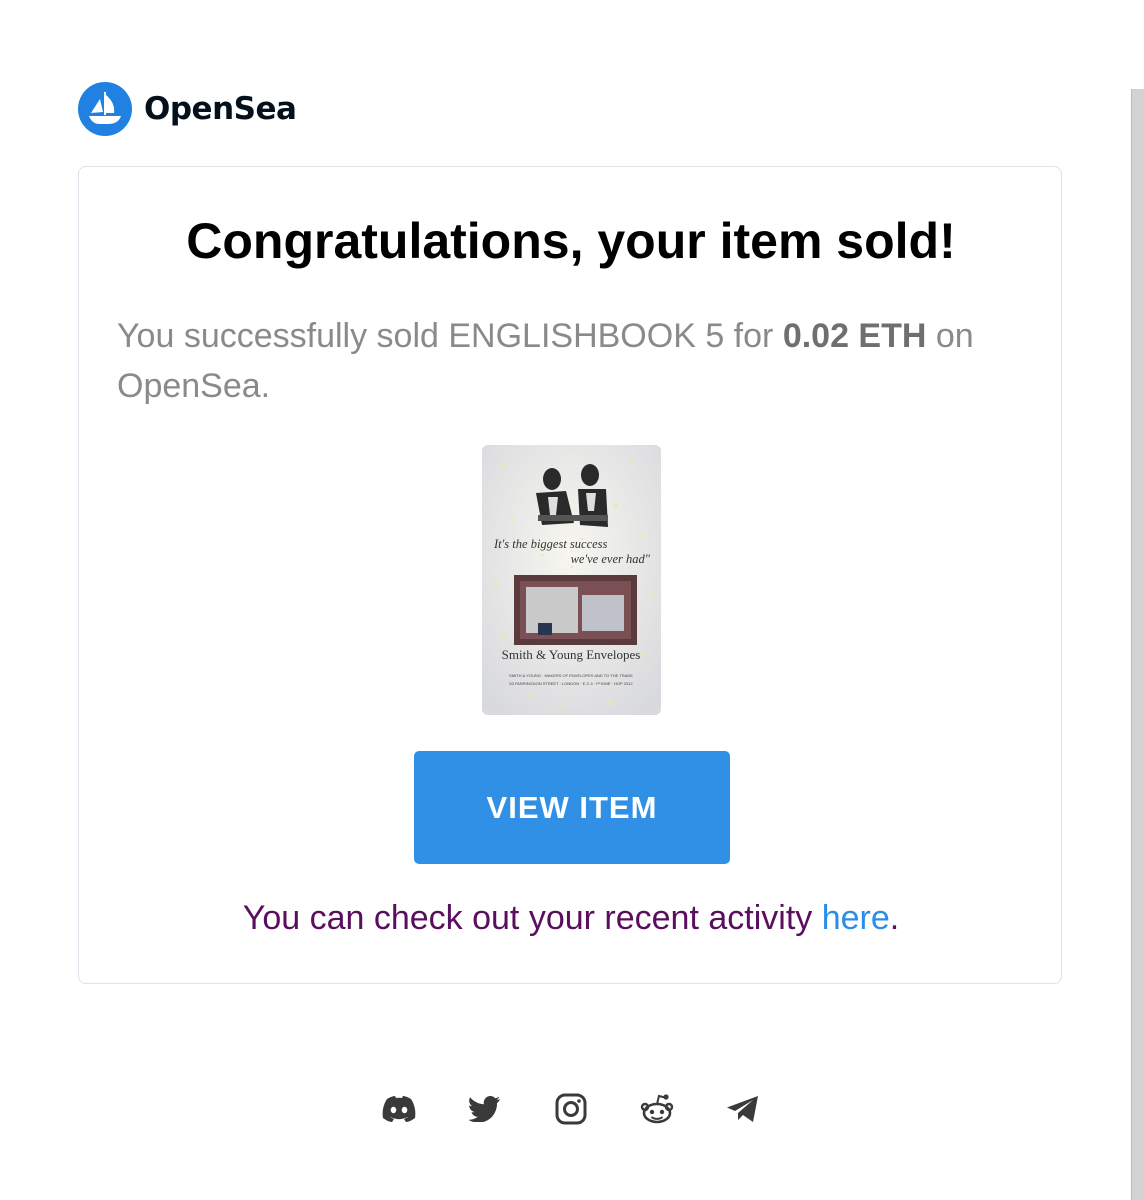 The width and height of the screenshot is (1144, 1200). I want to click on sale-price: 0.02 ETH, so click(854, 336).